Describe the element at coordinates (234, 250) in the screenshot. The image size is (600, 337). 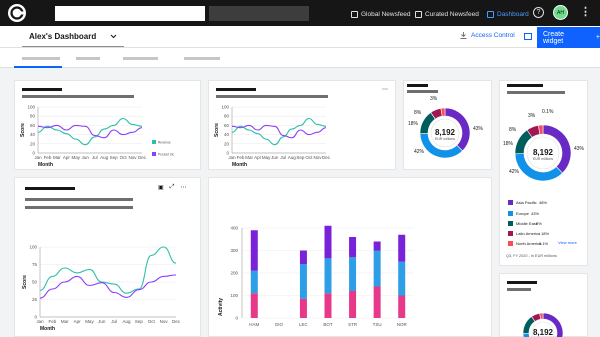
I see `y-tick-label: 300` at that location.